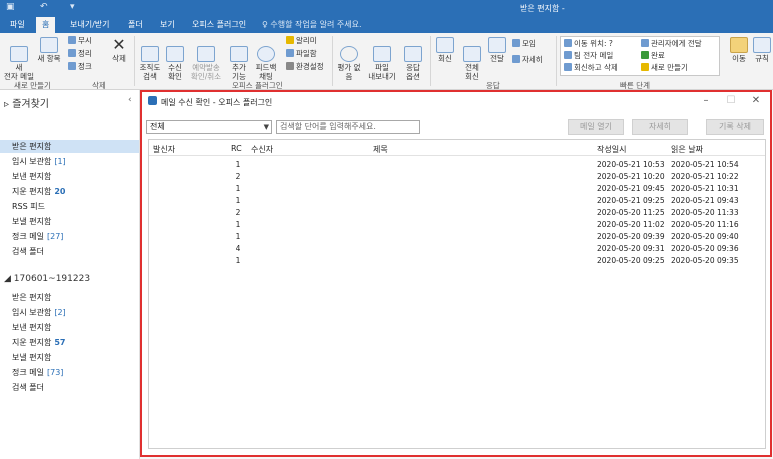 This screenshot has height=459, width=773. I want to click on dialog-title: 메일 수신 확인 - 오피스 플러그인, so click(217, 102).